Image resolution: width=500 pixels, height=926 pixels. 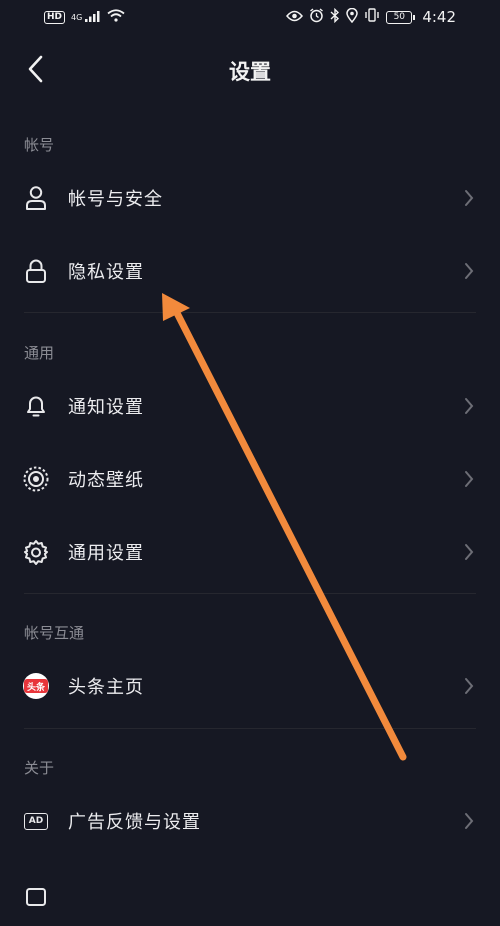 I want to click on settings-item-account-security: 帐号与安全, so click(x=250, y=198).